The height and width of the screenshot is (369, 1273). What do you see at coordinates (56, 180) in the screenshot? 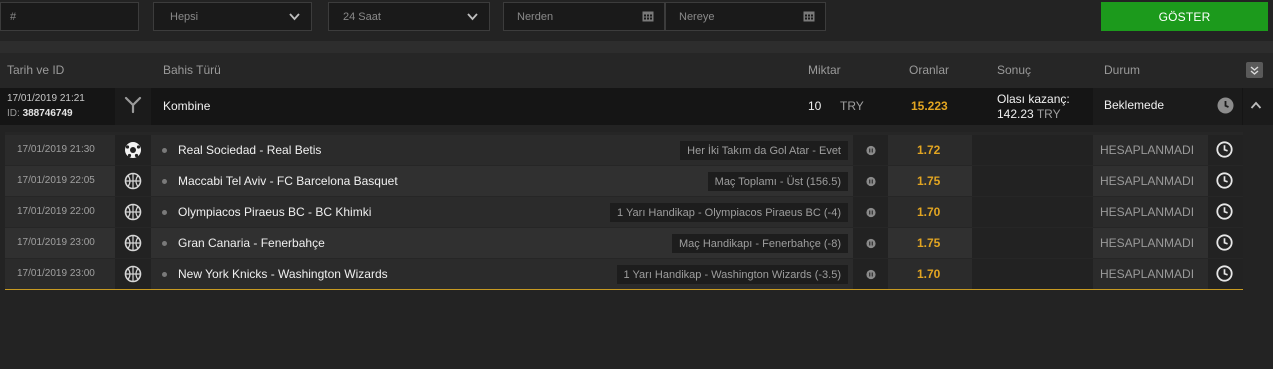
I see `selection-date: 17/01/2019 22:05` at bounding box center [56, 180].